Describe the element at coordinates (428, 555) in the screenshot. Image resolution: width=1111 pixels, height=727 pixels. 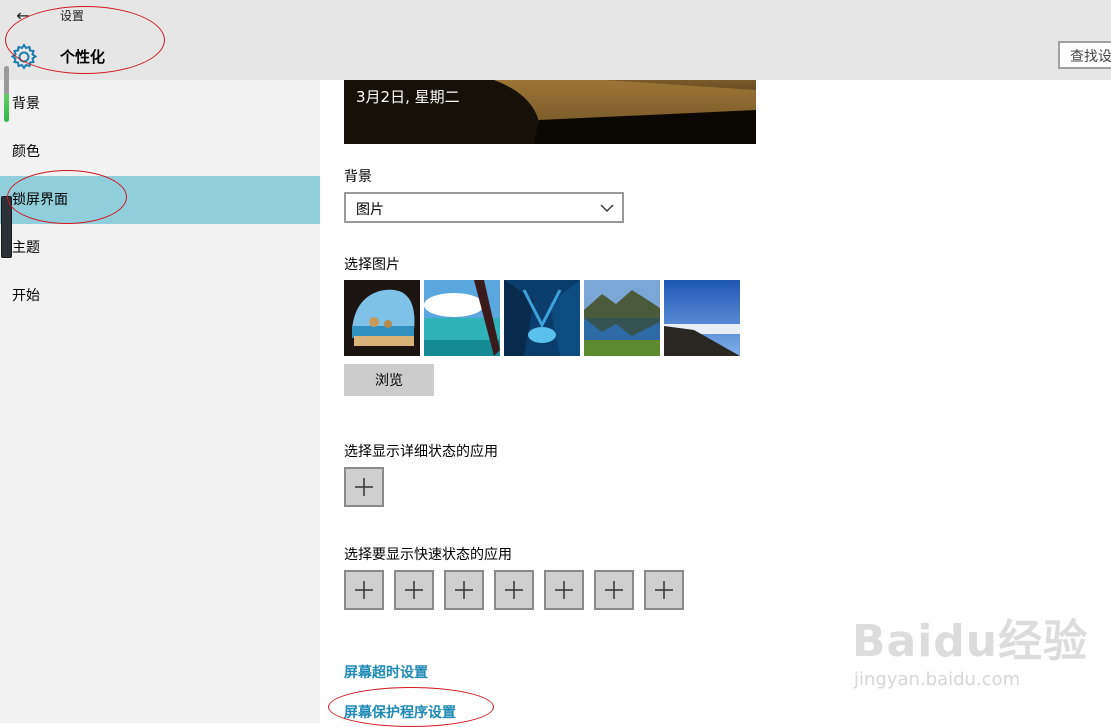
I see `quick-status-label: 选择要显示快速状态的应用` at that location.